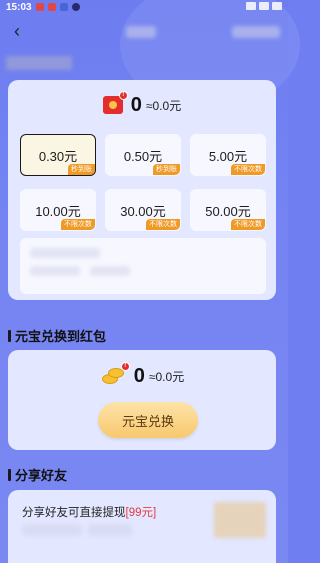  Describe the element at coordinates (139, 375) in the screenshot. I see `coin-amount: 0` at that location.